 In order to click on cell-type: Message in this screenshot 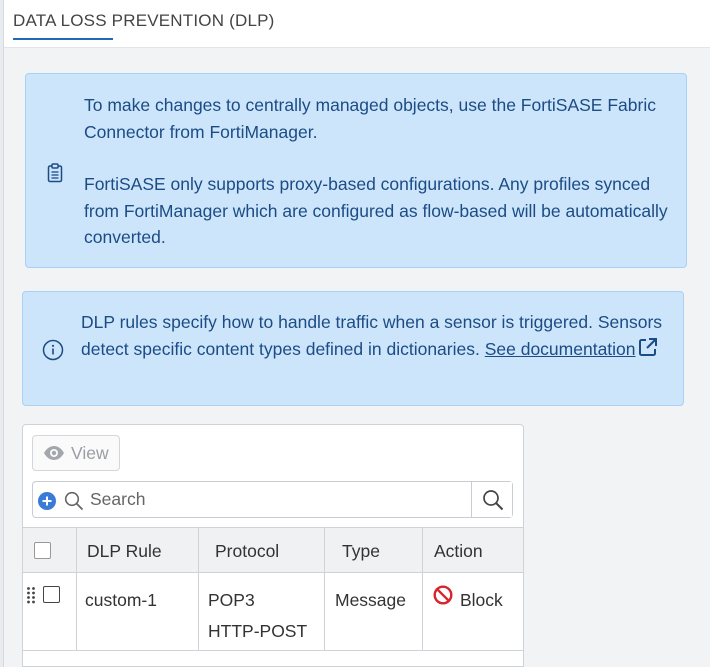, I will do `click(374, 611)`.